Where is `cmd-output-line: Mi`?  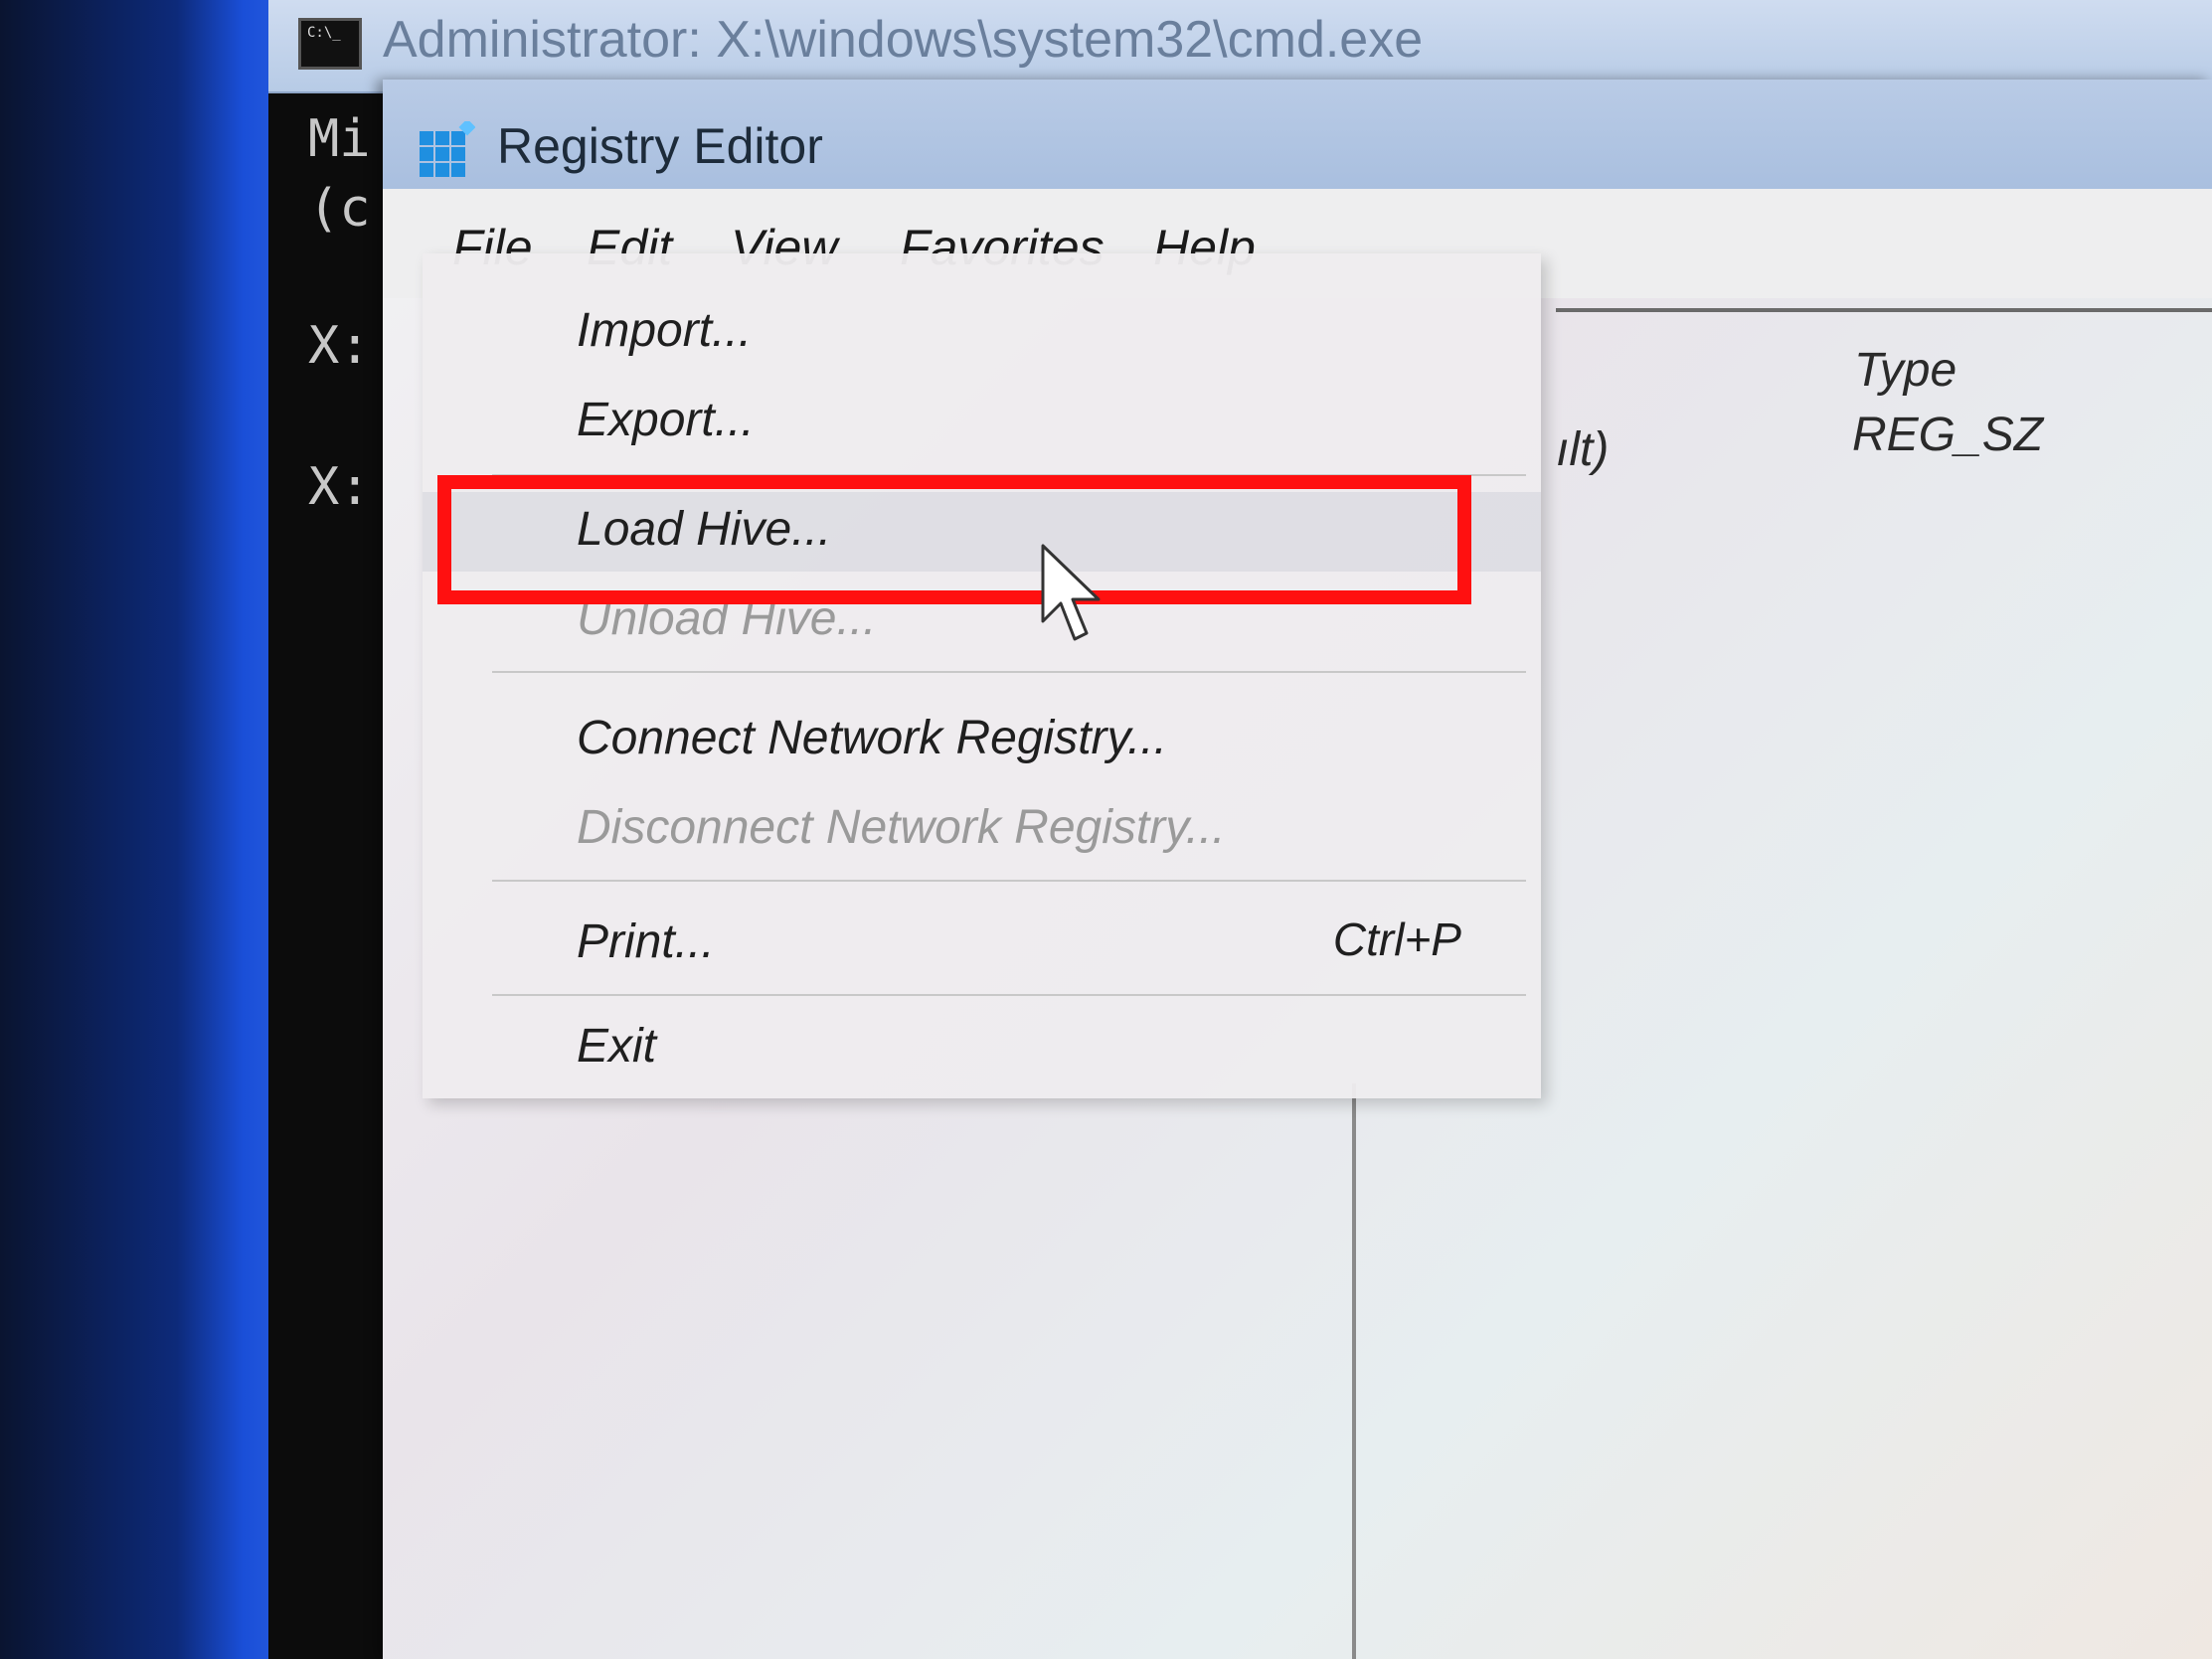
cmd-output-line: Mi is located at coordinates (339, 139).